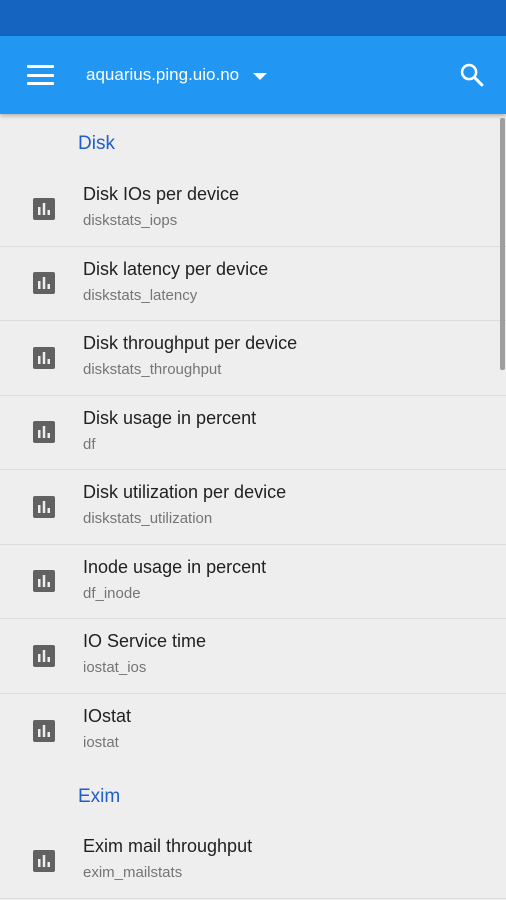  What do you see at coordinates (101, 742) in the screenshot?
I see `item-subtitle: iostat` at bounding box center [101, 742].